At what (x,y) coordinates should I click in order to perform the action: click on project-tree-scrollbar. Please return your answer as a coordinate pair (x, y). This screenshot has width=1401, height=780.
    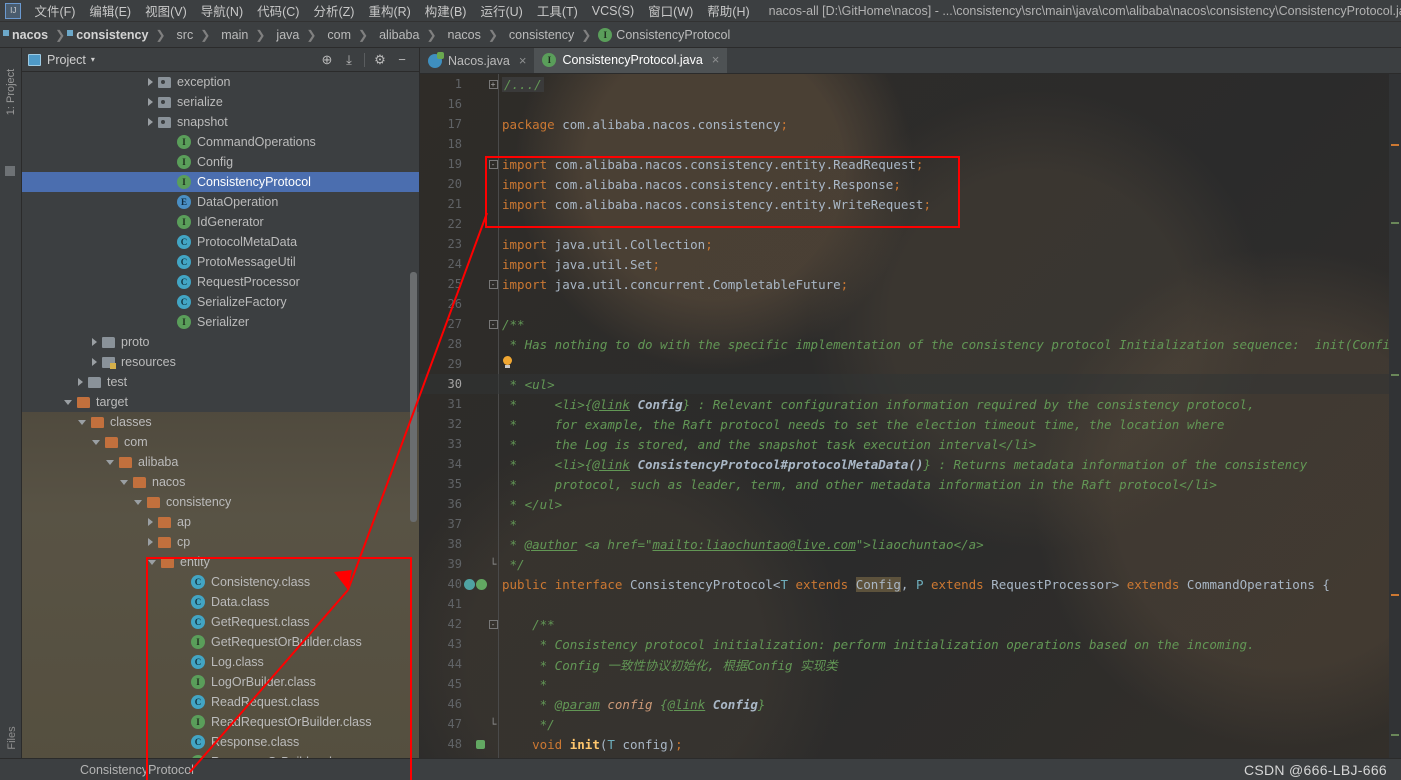
    Looking at the image, I should click on (413, 397).